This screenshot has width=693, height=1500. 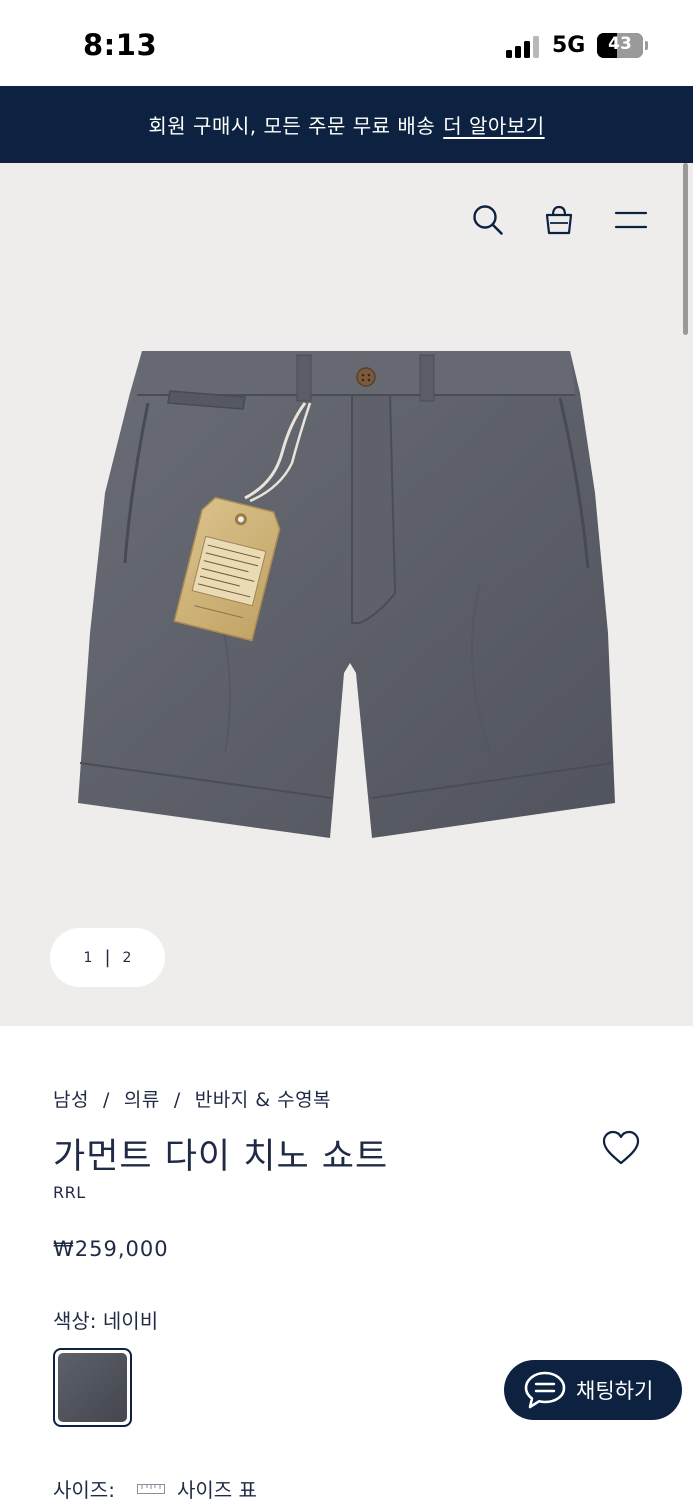 I want to click on battery-level: 43, so click(x=620, y=44).